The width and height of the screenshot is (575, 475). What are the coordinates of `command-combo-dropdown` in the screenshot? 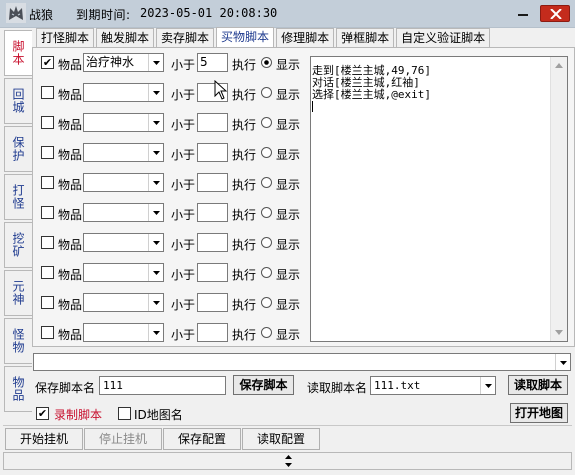 It's located at (562, 362).